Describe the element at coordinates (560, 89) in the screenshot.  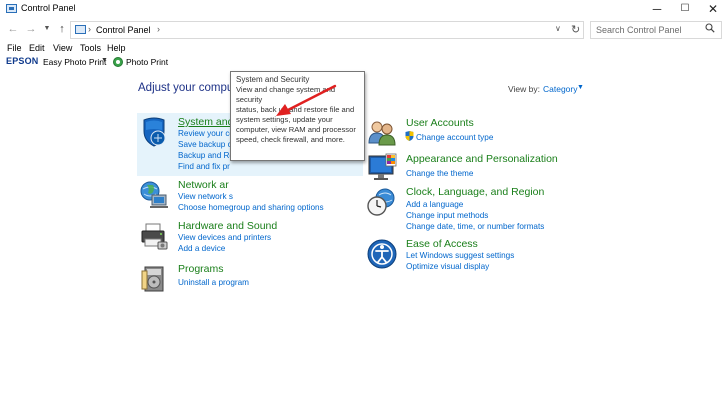
I see `view-by-dropdown: Category` at that location.